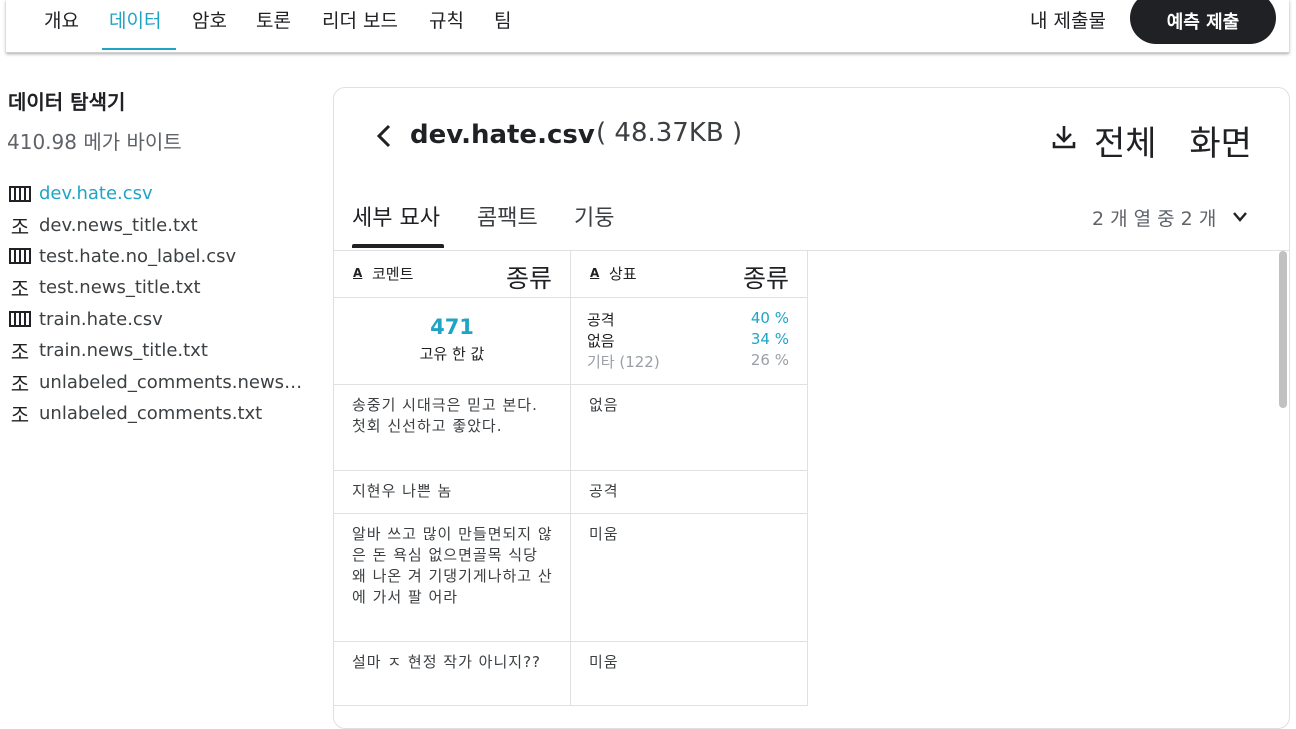 This screenshot has width=1296, height=729. I want to click on column-header: A 코멘트 종류, so click(452, 274).